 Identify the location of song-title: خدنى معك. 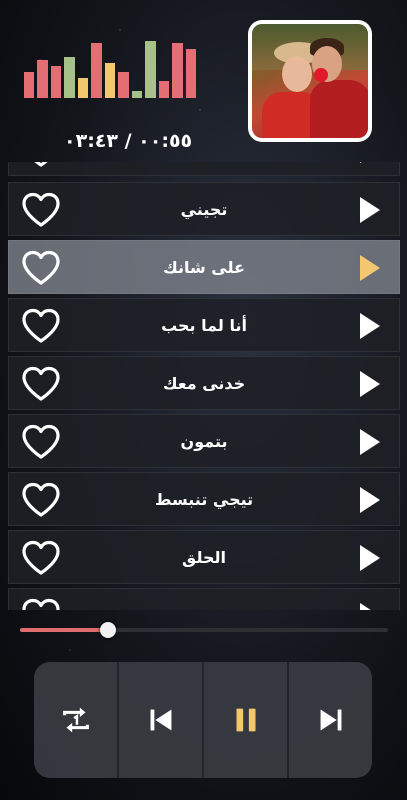
(204, 383).